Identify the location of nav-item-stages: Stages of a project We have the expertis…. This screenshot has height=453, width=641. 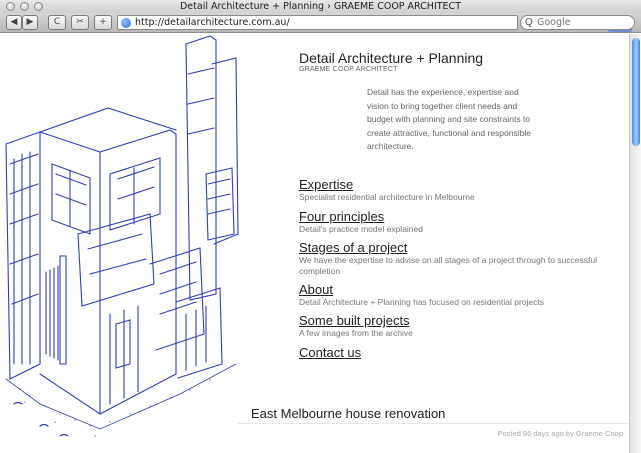
(464, 258).